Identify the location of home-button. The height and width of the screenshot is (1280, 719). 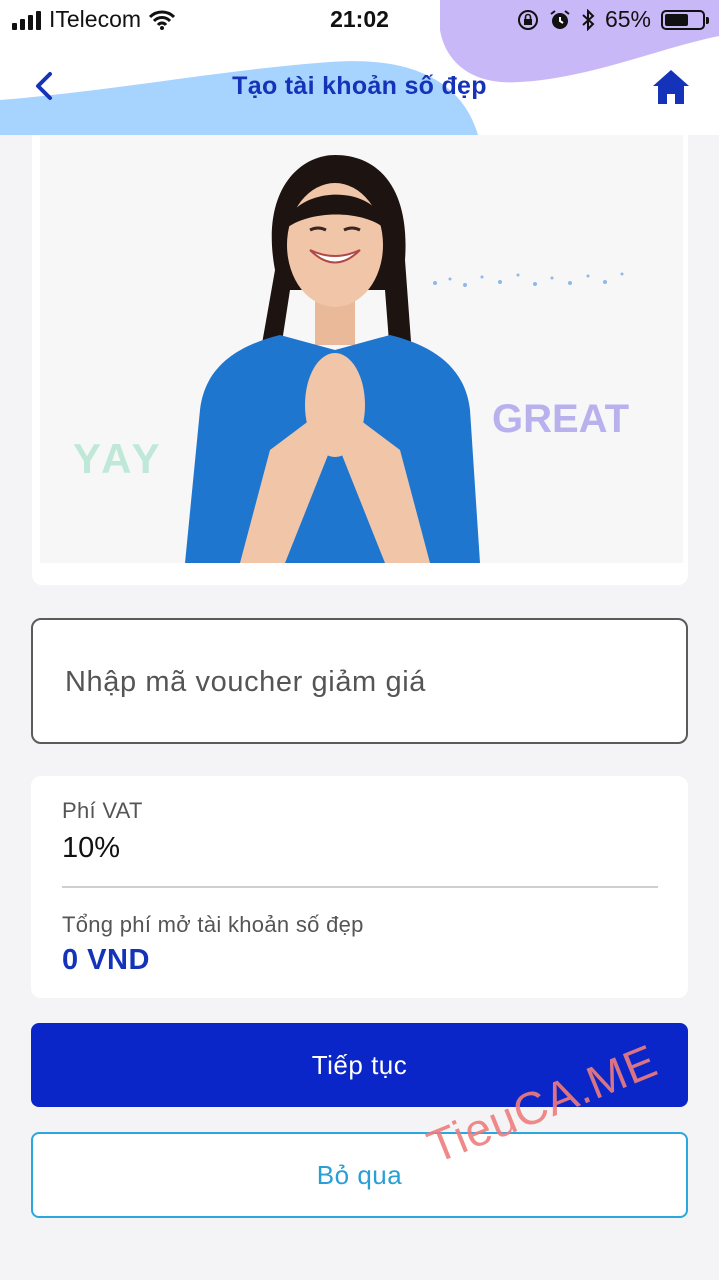
(671, 87).